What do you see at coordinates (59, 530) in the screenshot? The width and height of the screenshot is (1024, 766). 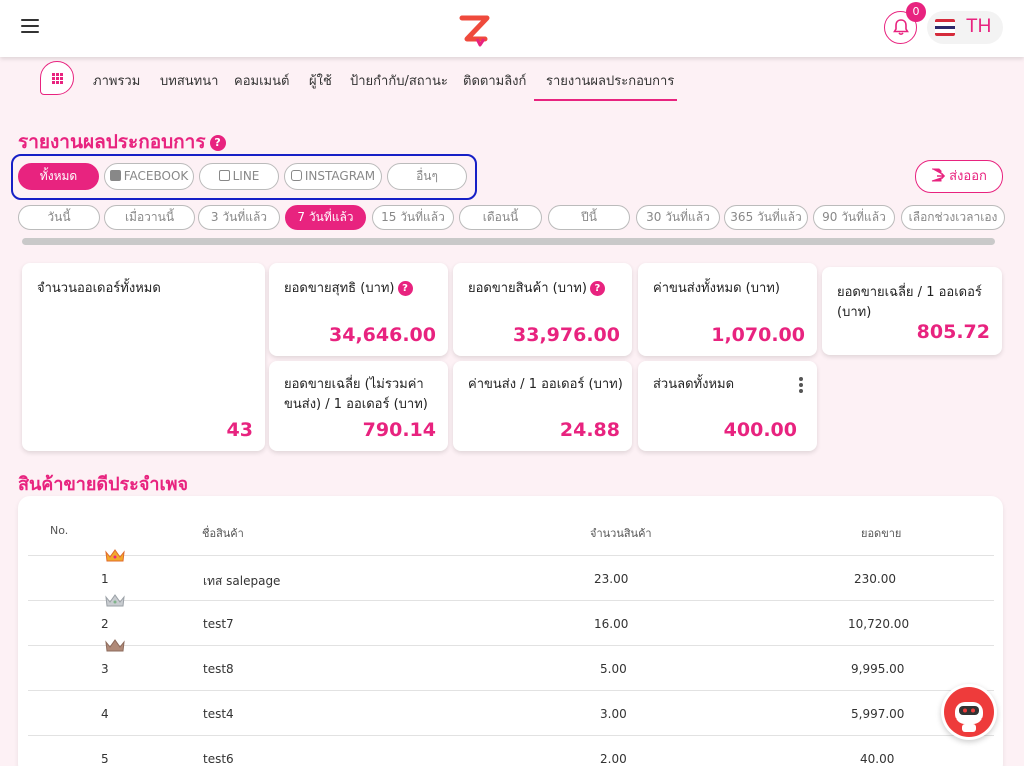 I see `column-header-no: No.` at bounding box center [59, 530].